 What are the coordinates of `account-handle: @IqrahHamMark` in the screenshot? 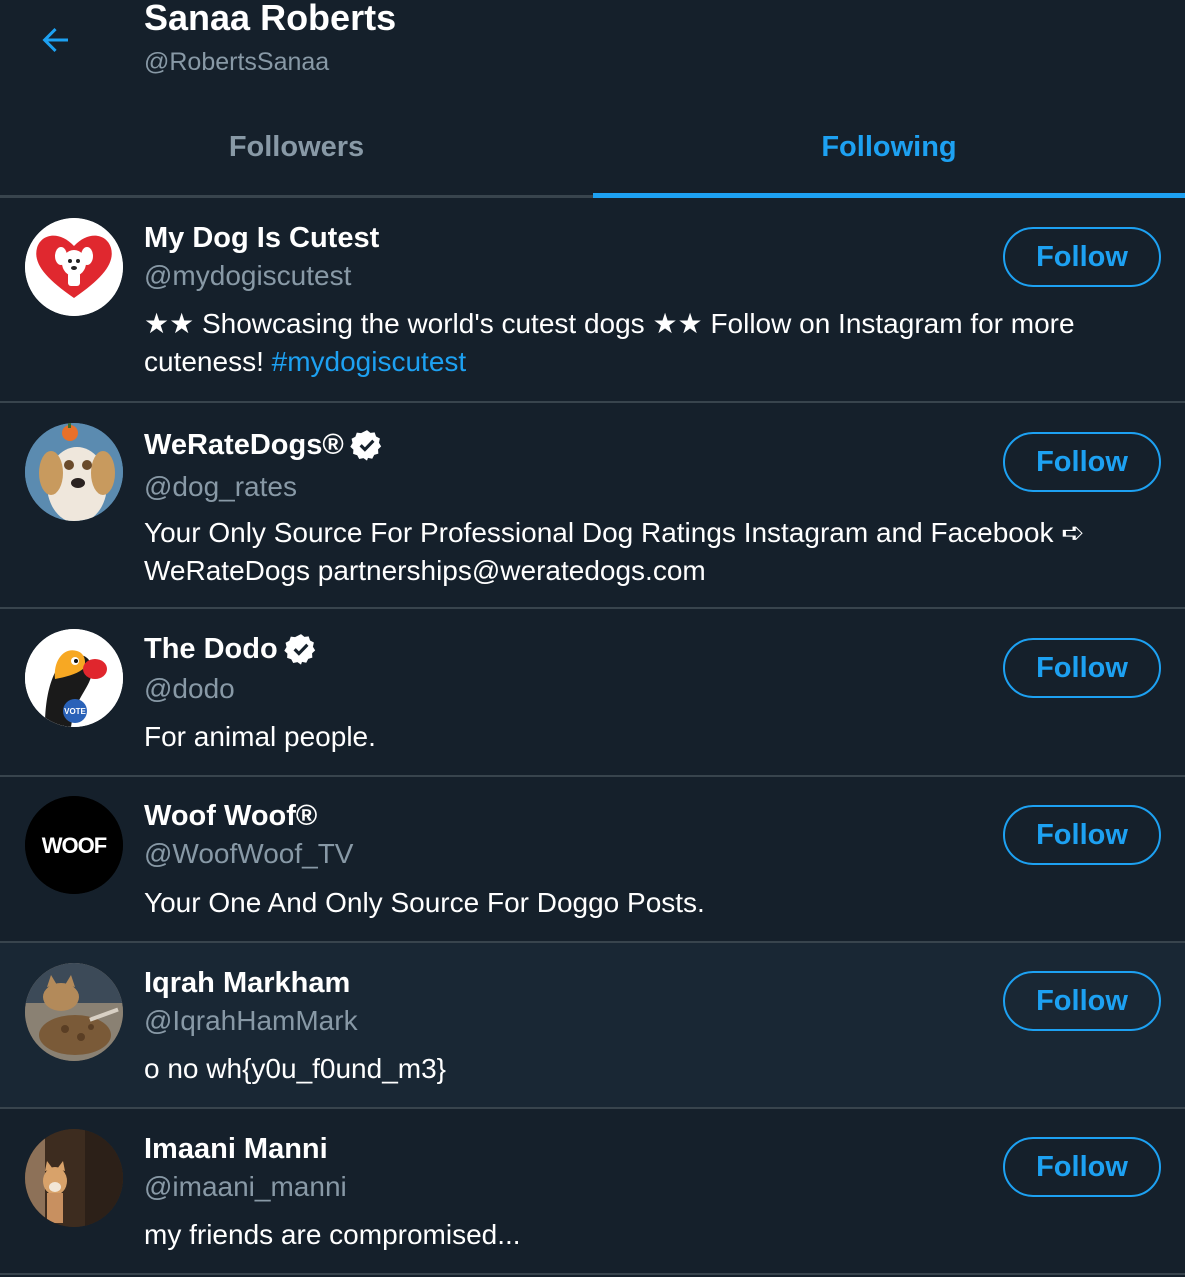 It's located at (251, 1020).